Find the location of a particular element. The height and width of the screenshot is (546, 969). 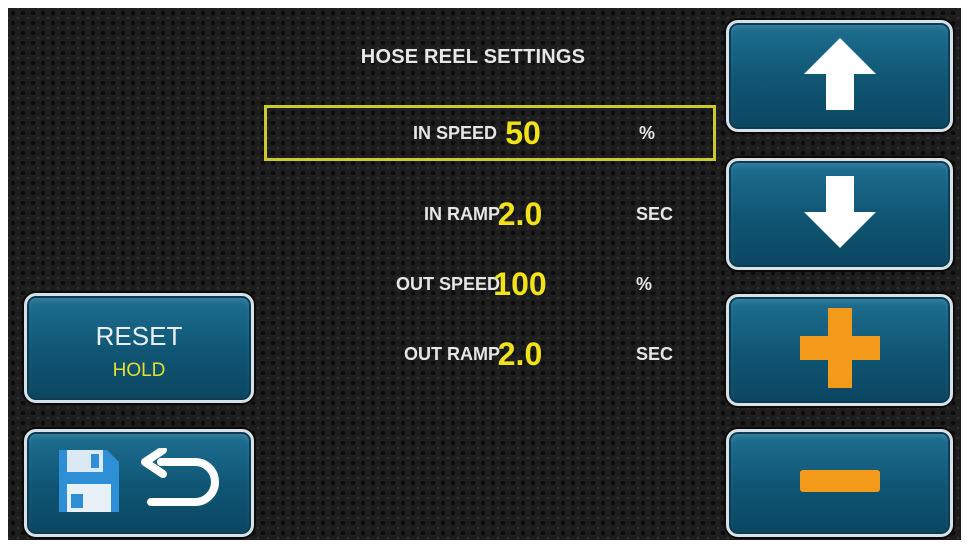

setting-row-in-speed: IN SPEED 50 % is located at coordinates (490, 133).